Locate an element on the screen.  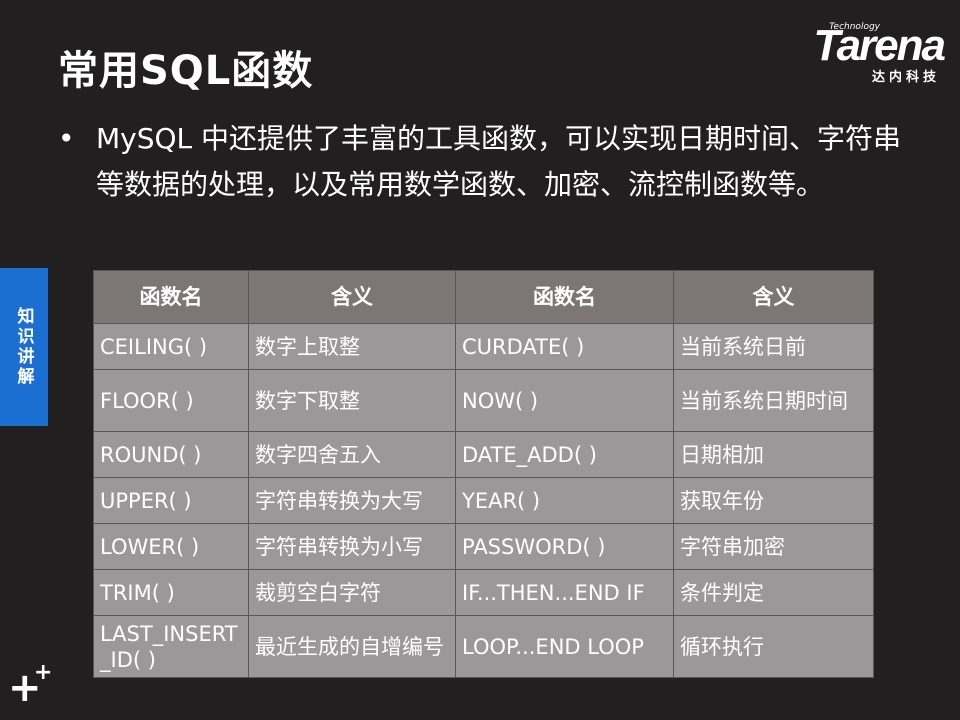
table-cell: 数字下取整 is located at coordinates (352, 400).